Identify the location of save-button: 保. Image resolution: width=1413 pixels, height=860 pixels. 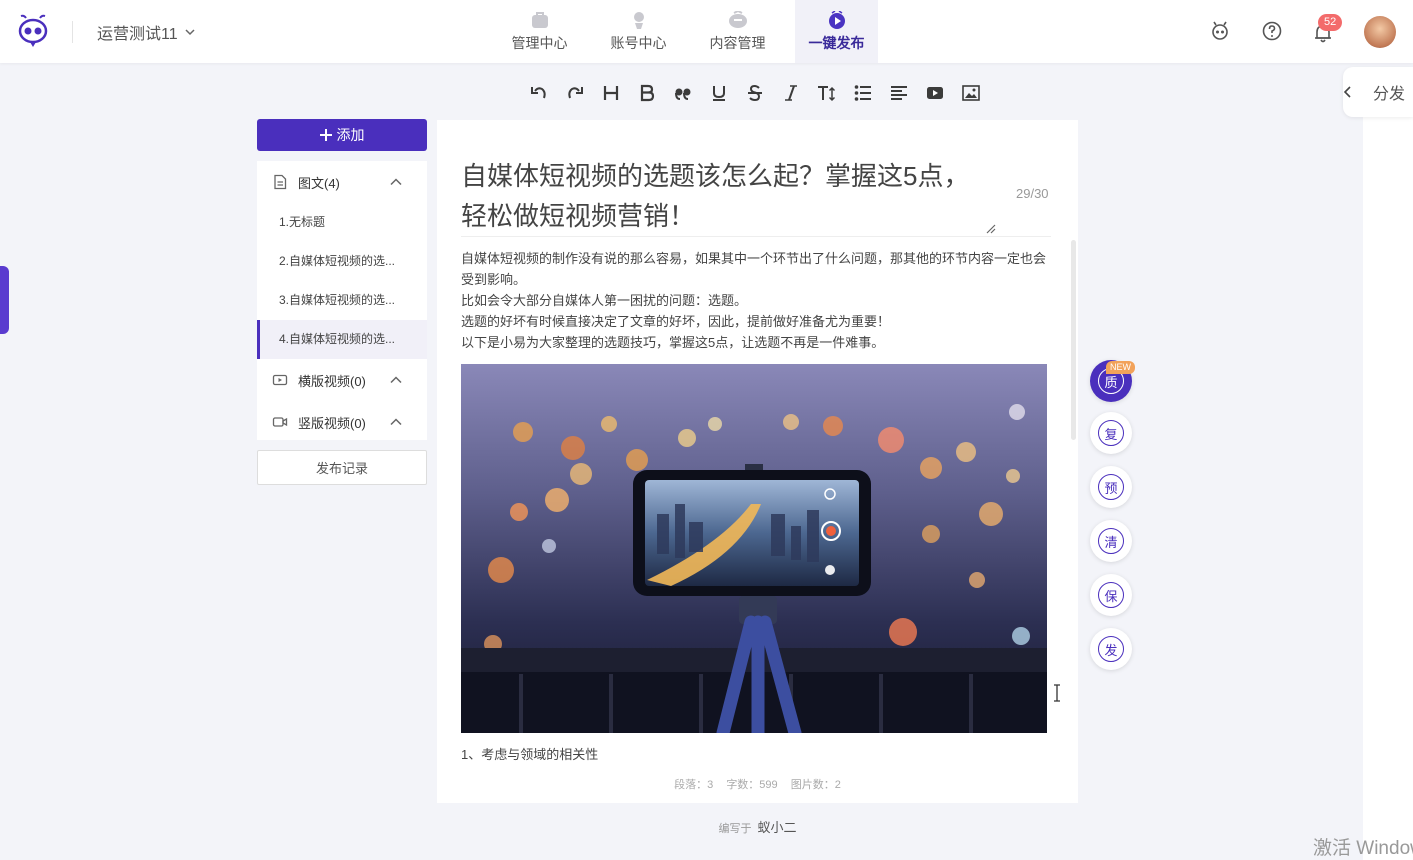
(1111, 595).